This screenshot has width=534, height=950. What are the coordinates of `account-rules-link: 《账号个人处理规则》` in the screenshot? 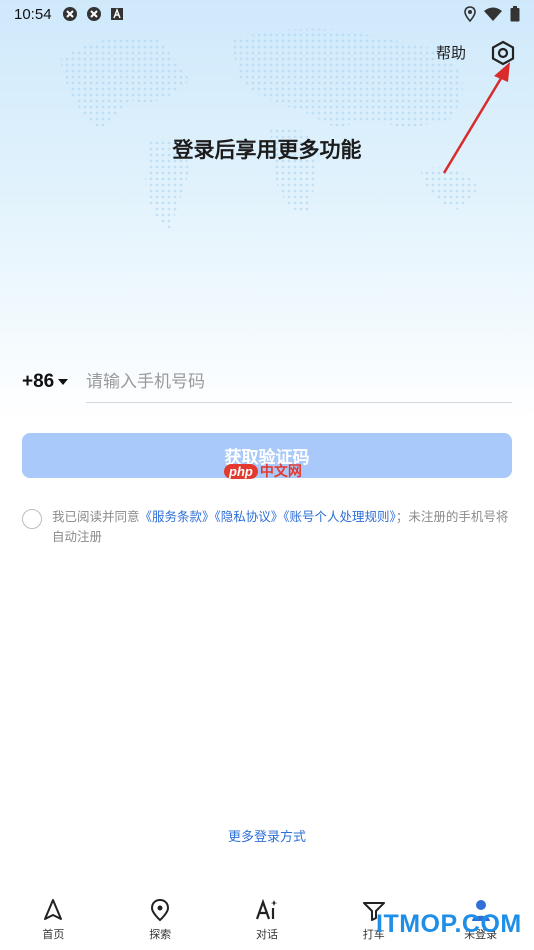 It's located at (339, 516).